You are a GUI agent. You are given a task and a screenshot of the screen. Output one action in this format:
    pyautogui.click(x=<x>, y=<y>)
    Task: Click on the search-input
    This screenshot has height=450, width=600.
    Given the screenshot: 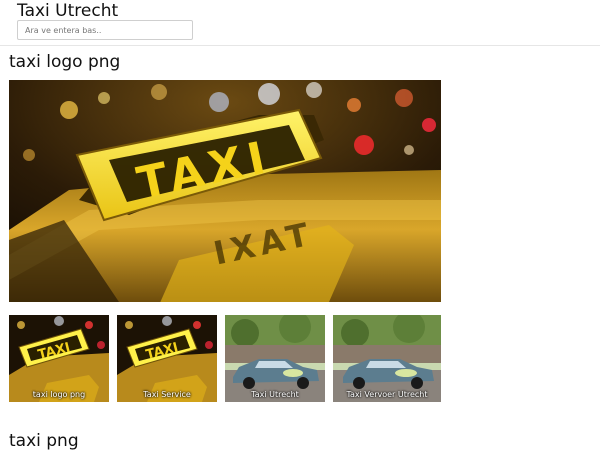 What is the action you would take?
    pyautogui.click(x=105, y=30)
    